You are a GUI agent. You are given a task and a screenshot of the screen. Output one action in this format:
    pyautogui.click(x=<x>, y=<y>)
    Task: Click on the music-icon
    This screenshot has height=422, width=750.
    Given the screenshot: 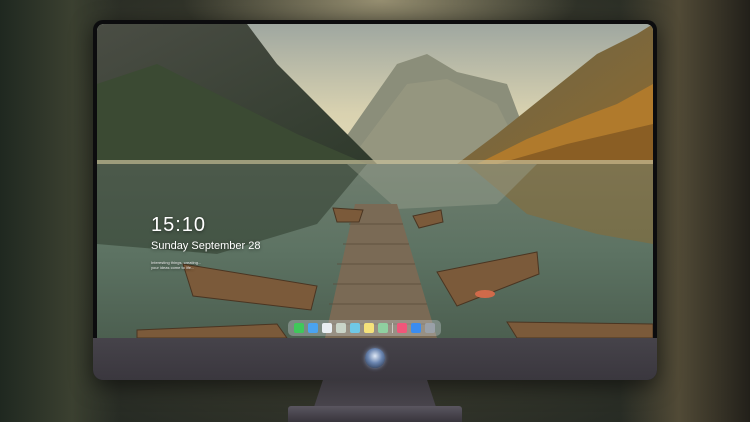 What is the action you would take?
    pyautogui.click(x=402, y=328)
    